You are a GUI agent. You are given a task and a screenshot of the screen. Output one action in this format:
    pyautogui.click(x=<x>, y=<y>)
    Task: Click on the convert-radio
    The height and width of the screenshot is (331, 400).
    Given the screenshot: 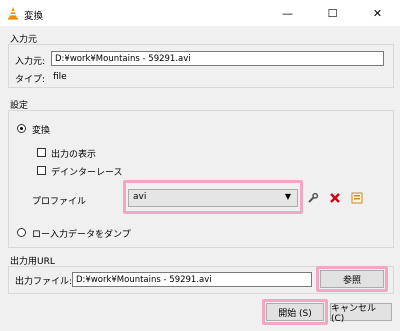 What is the action you would take?
    pyautogui.click(x=21, y=128)
    